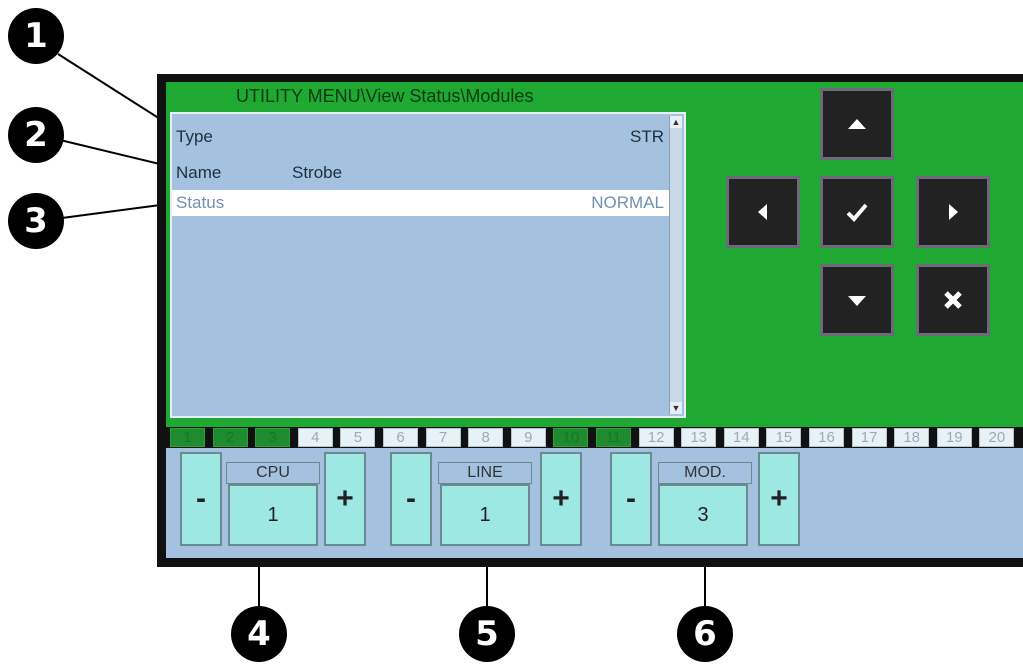  Describe the element at coordinates (259, 634) in the screenshot. I see `callout-4: 4` at that location.